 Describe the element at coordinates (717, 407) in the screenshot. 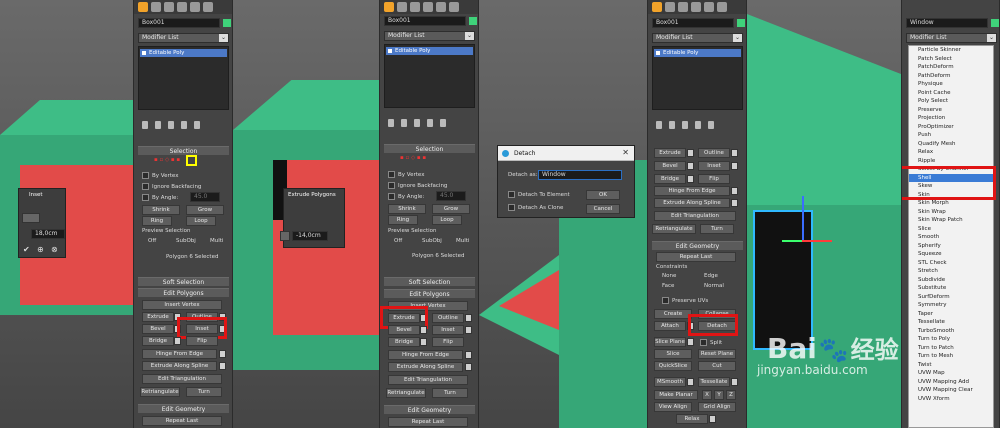

I see `grid-align-button: Grid Align` at that location.